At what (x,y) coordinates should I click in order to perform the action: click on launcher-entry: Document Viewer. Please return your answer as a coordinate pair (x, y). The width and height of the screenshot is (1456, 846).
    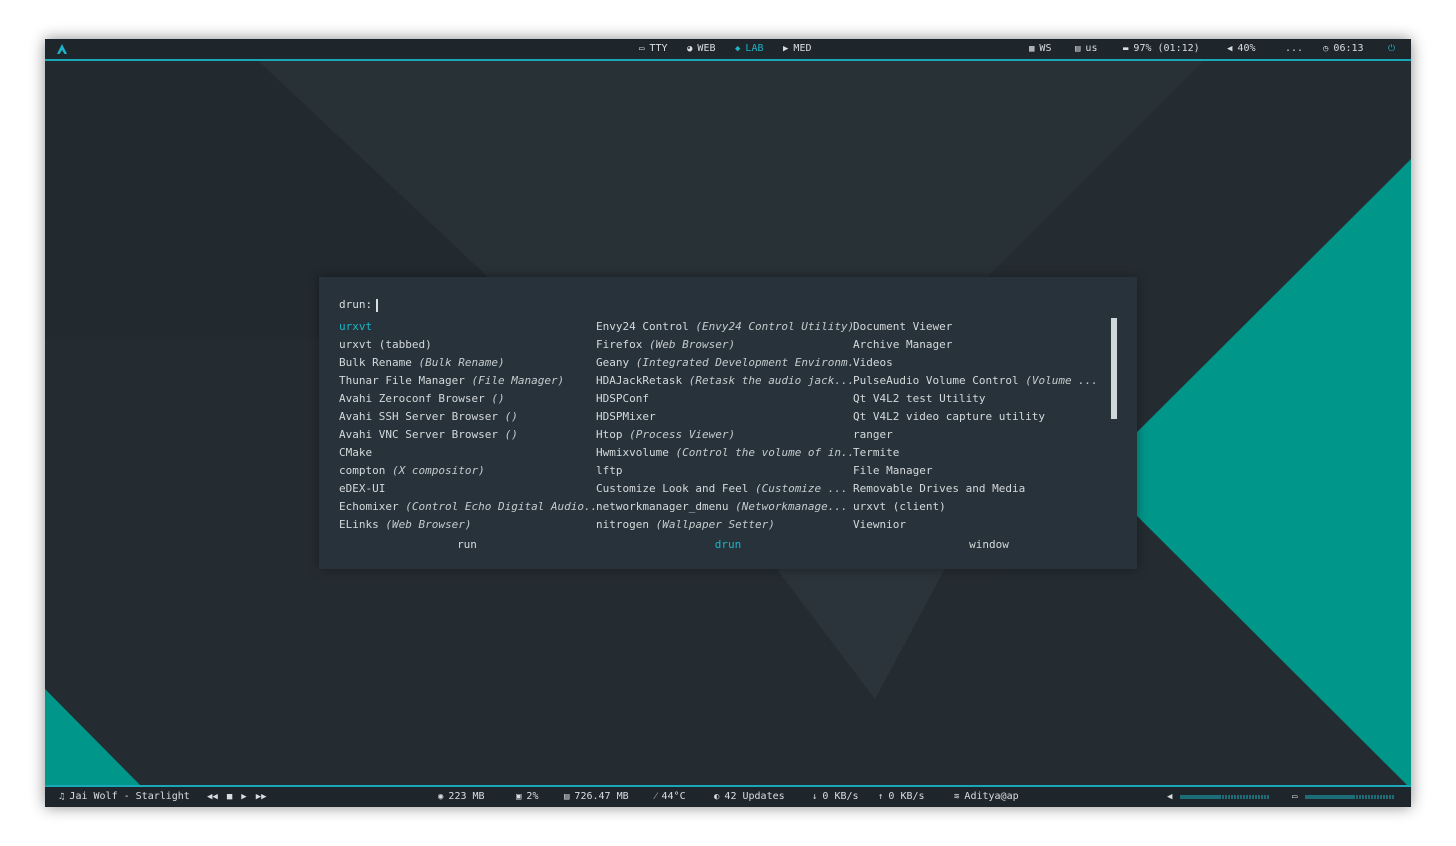
    Looking at the image, I should click on (978, 327).